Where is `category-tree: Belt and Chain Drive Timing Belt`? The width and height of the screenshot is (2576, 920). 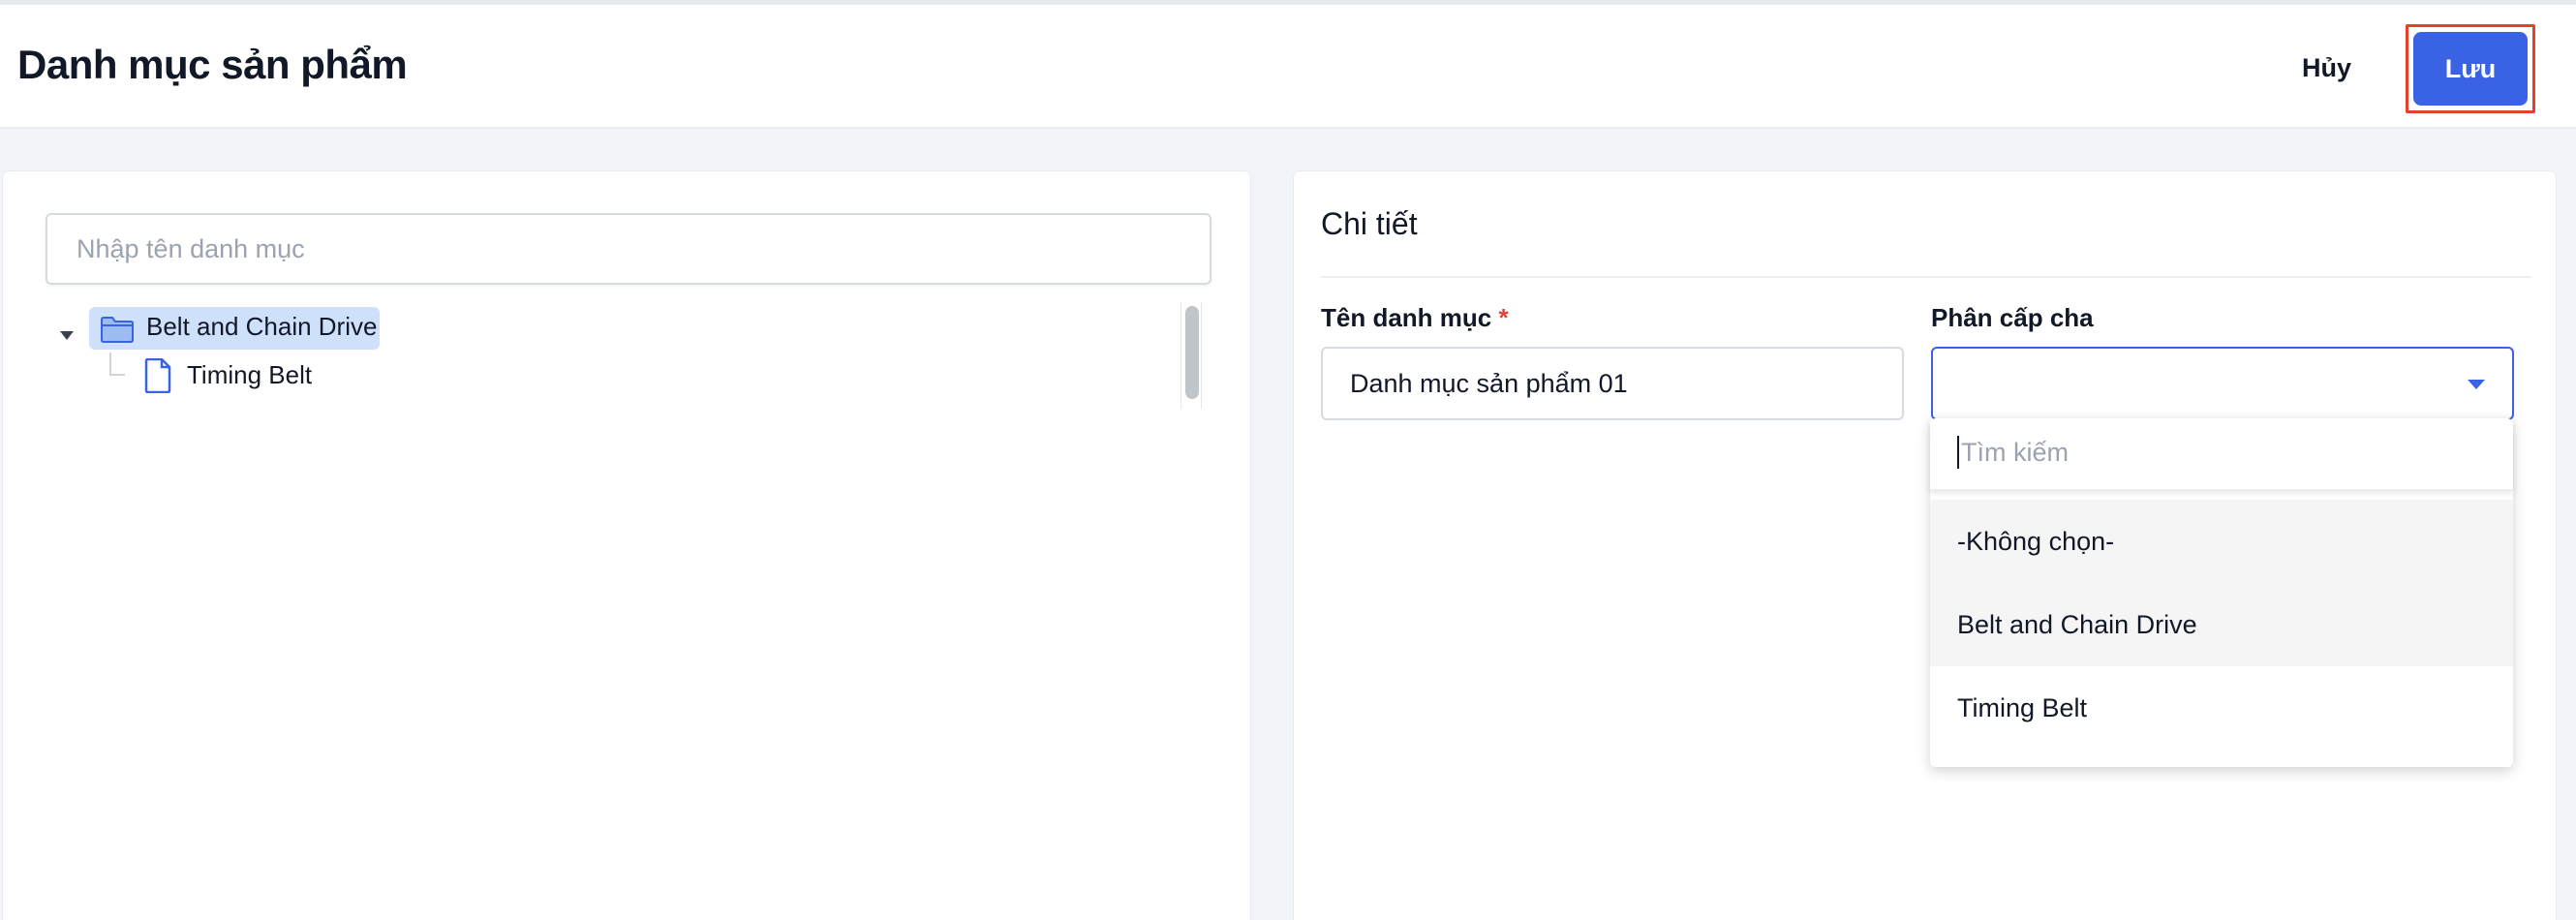 category-tree: Belt and Chain Drive Timing Belt is located at coordinates (628, 355).